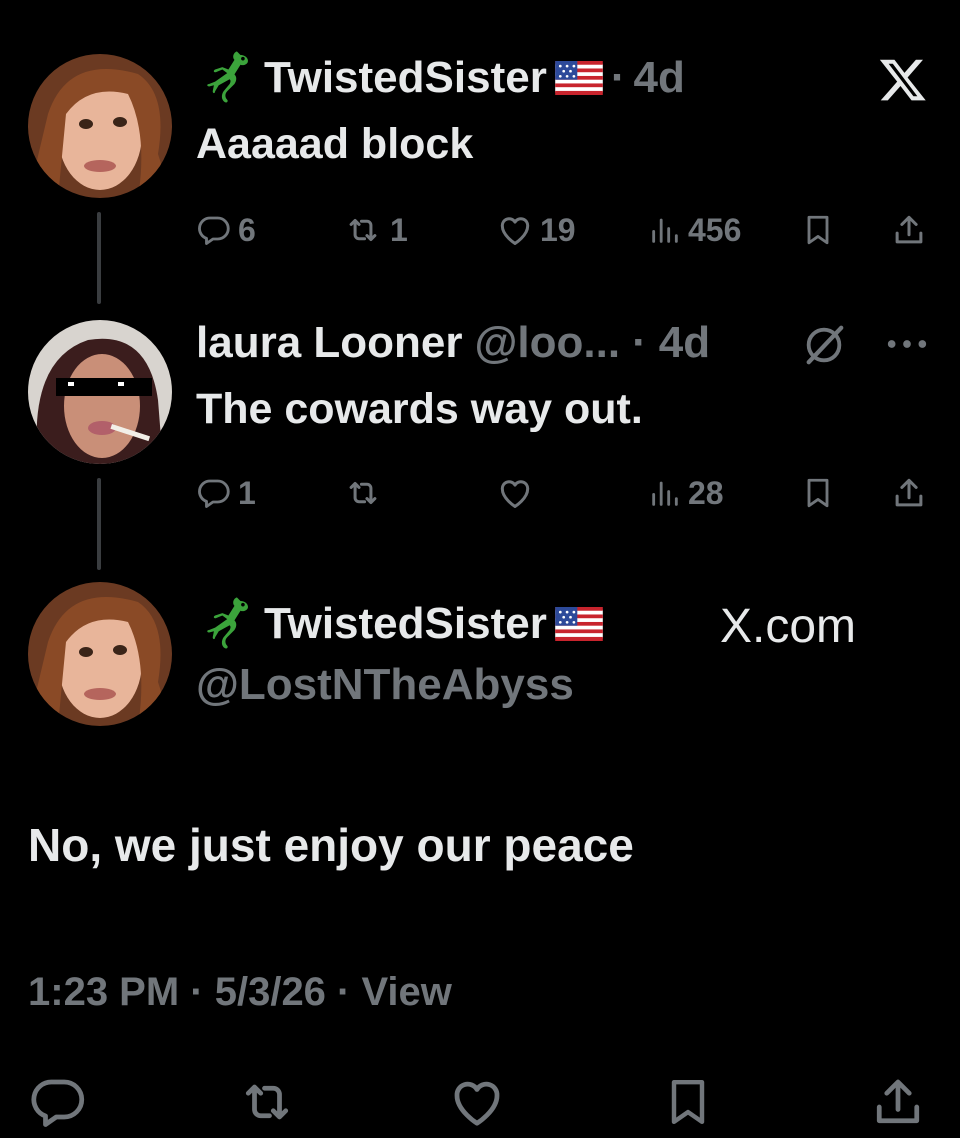 This screenshot has width=960, height=1138. Describe the element at coordinates (715, 229) in the screenshot. I see `views-count: 456` at that location.